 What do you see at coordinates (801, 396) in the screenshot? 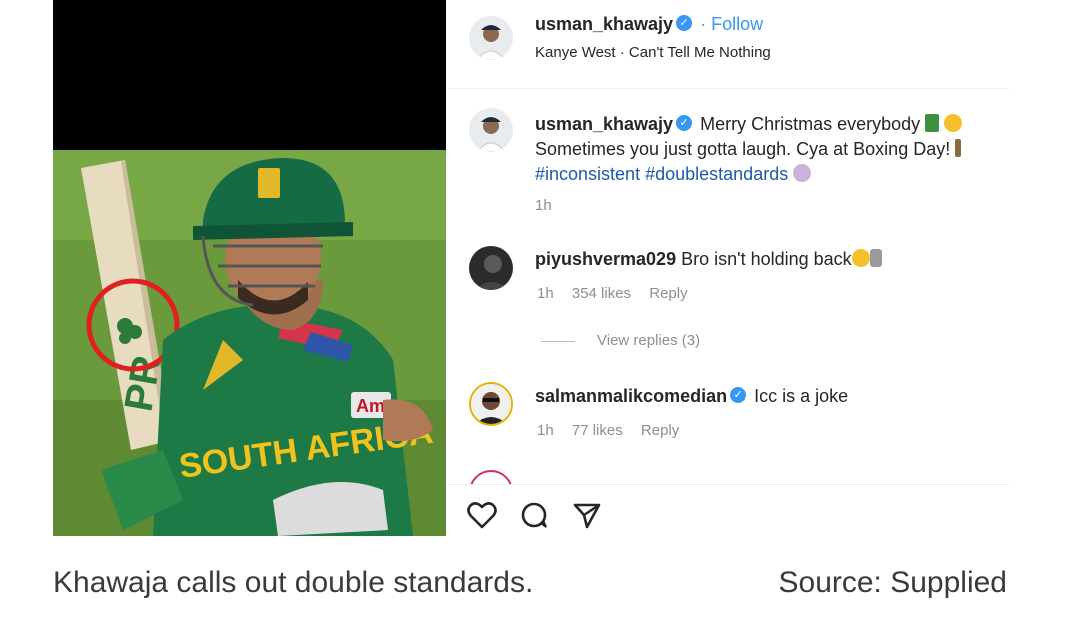
I see `comment-text: Icc is a joke` at bounding box center [801, 396].